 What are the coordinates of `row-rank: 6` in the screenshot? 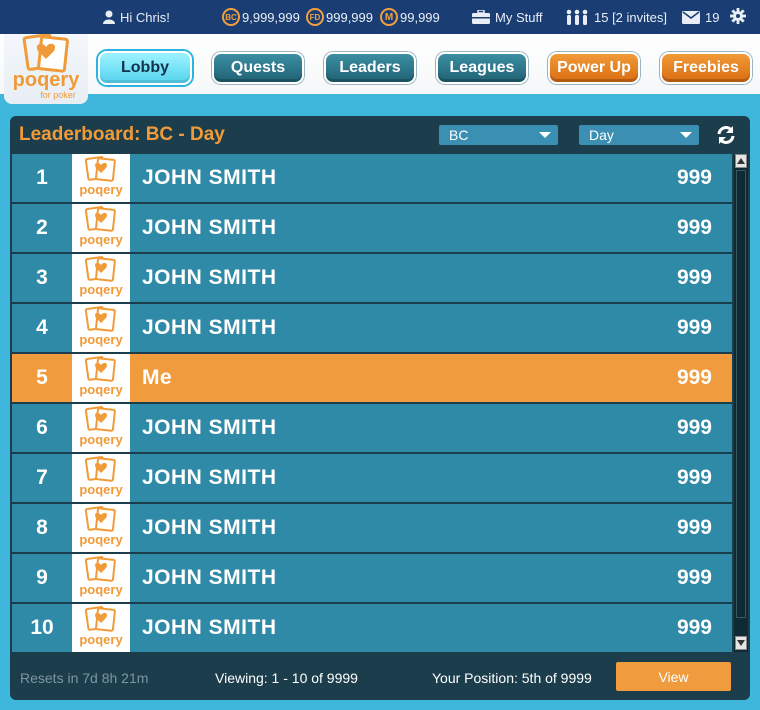 It's located at (42, 427).